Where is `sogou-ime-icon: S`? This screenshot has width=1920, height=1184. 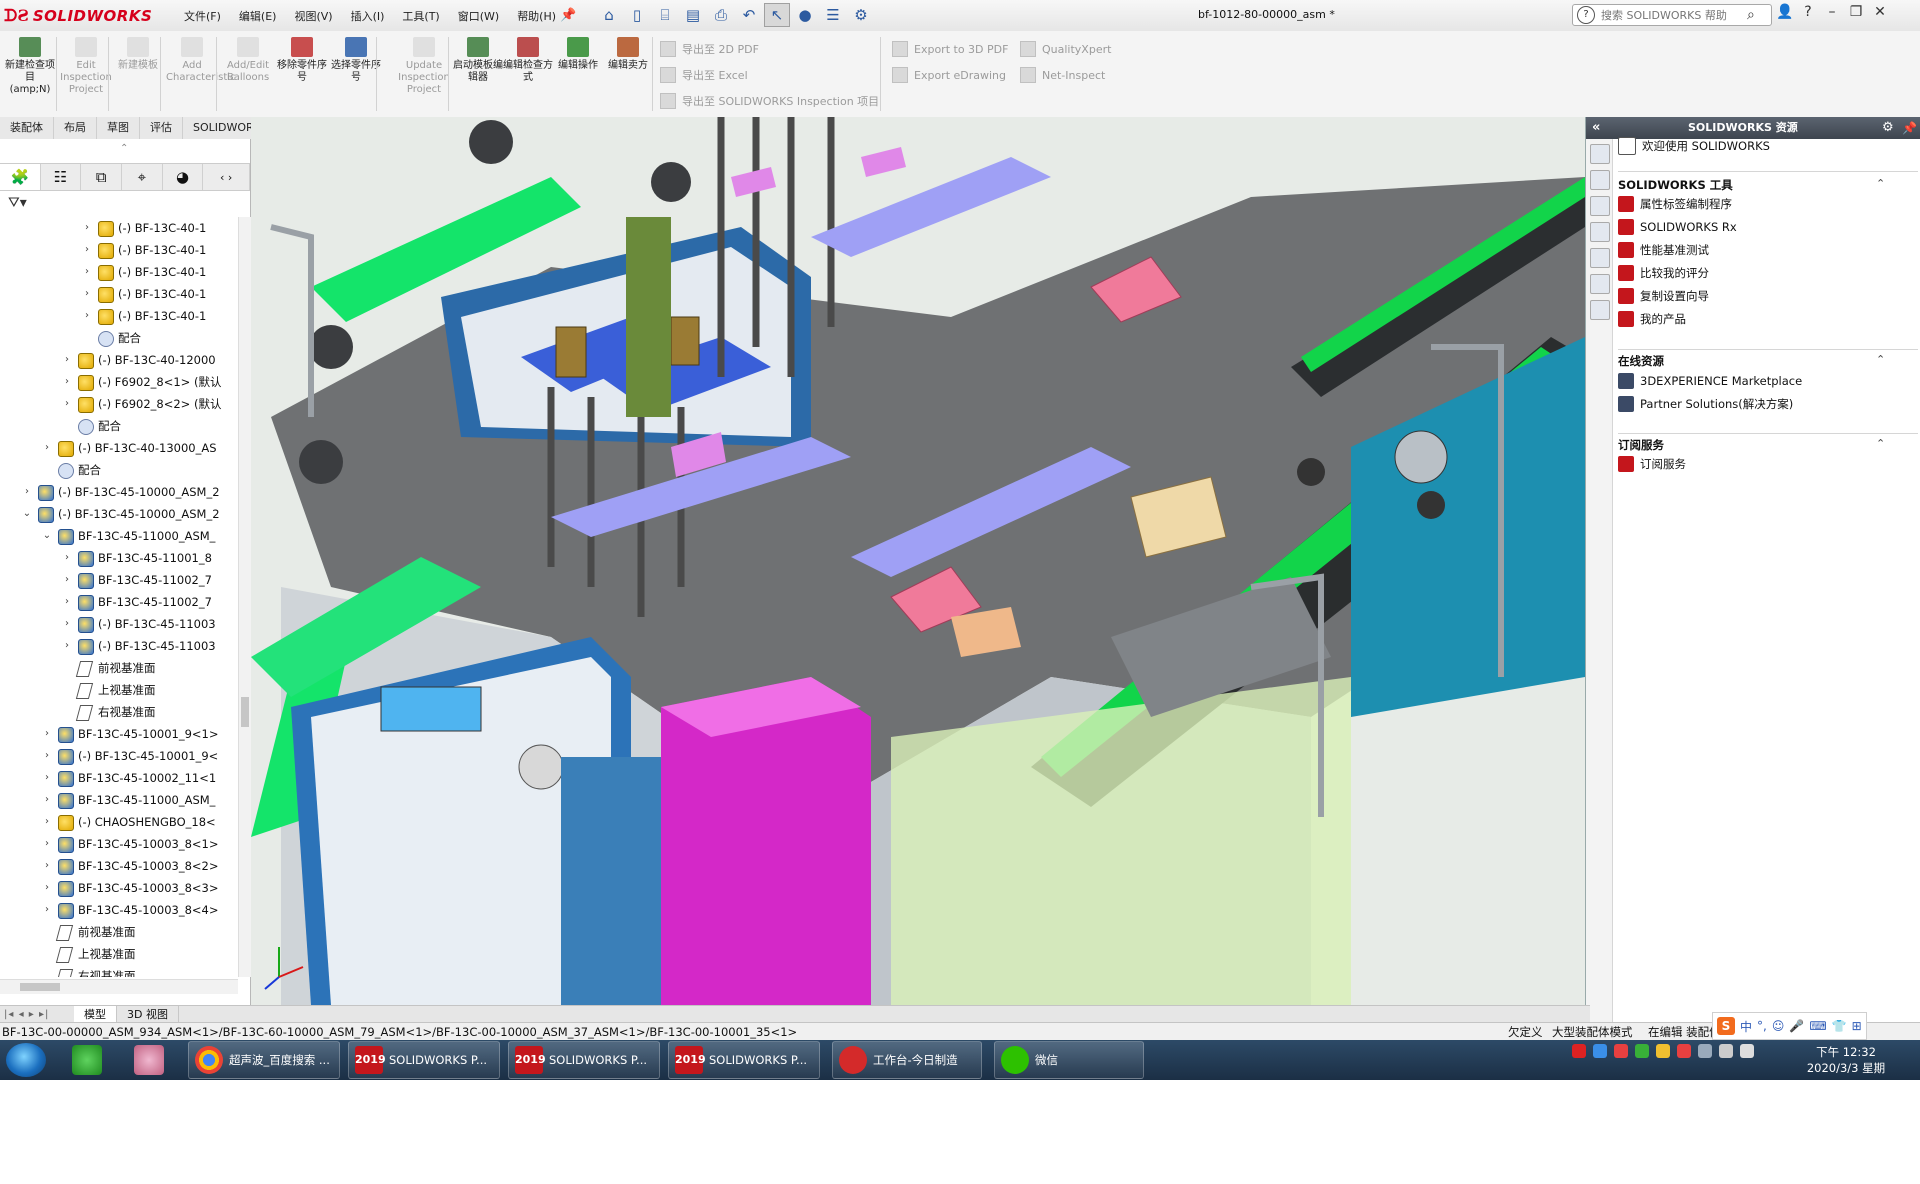
sogou-ime-icon: S is located at coordinates (1726, 1026).